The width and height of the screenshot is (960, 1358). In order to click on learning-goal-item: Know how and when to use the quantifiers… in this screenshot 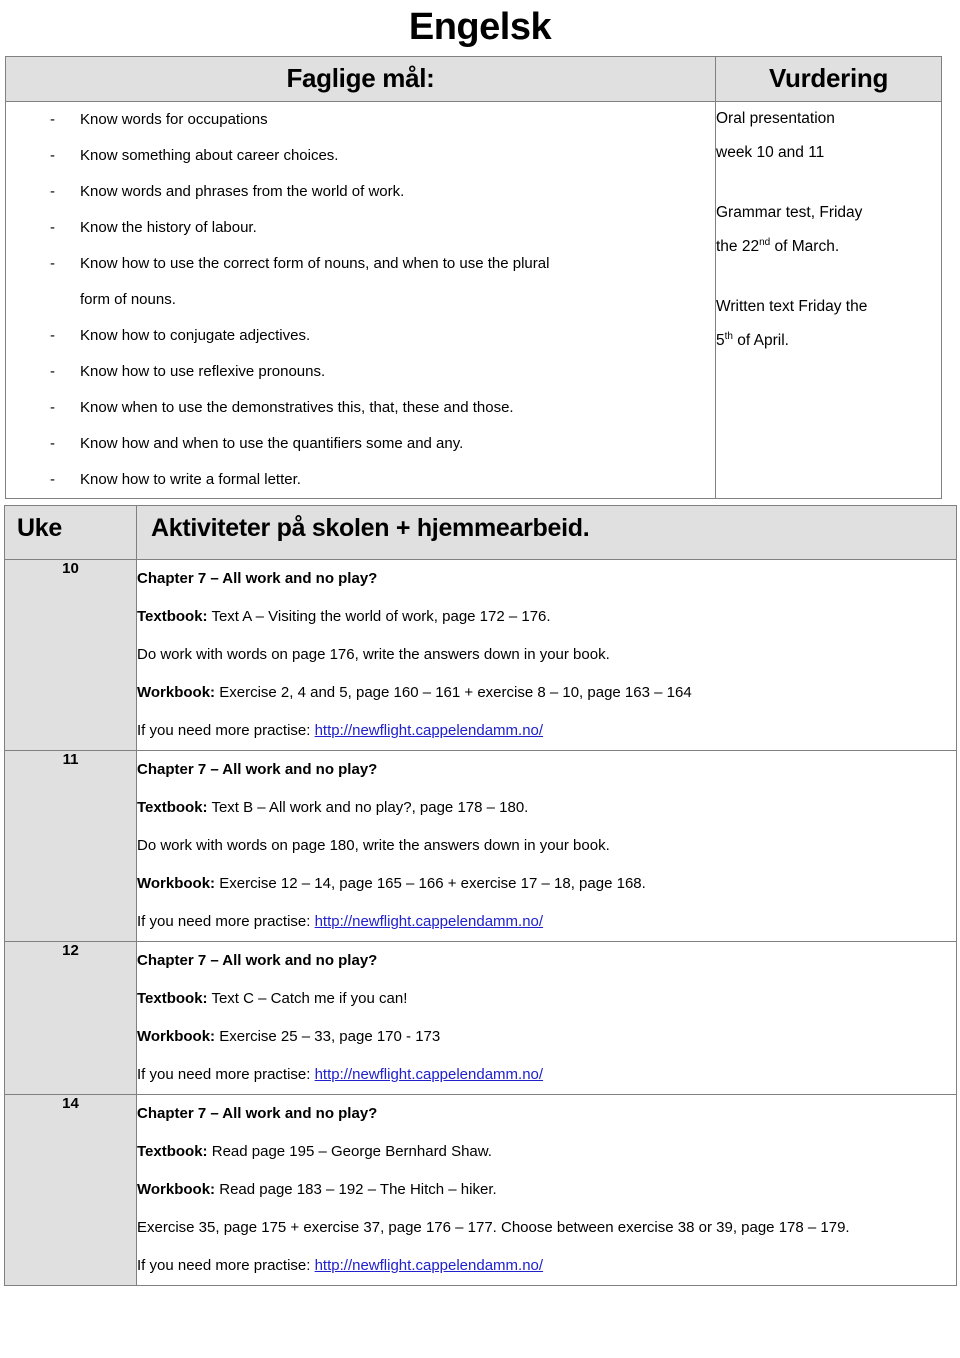, I will do `click(360, 444)`.